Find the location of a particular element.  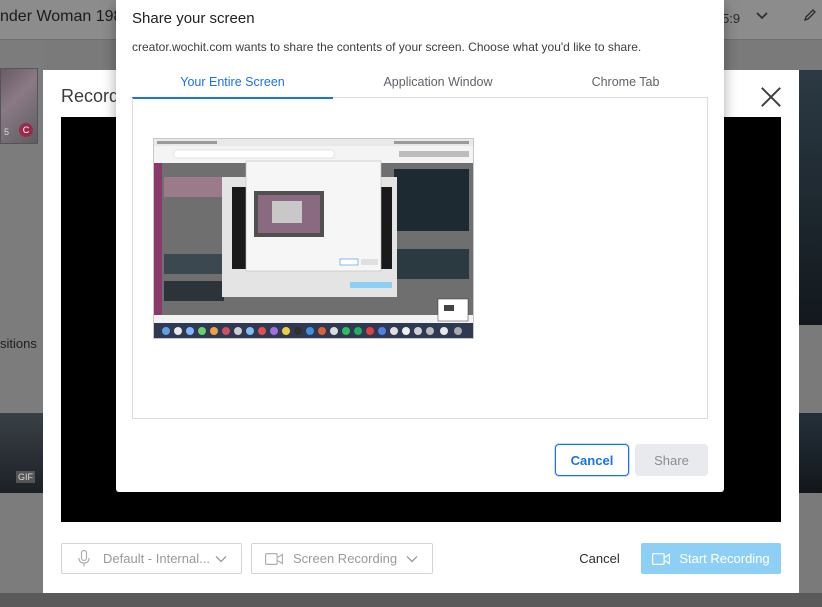

thumbnail-badge: C is located at coordinates (26, 130).